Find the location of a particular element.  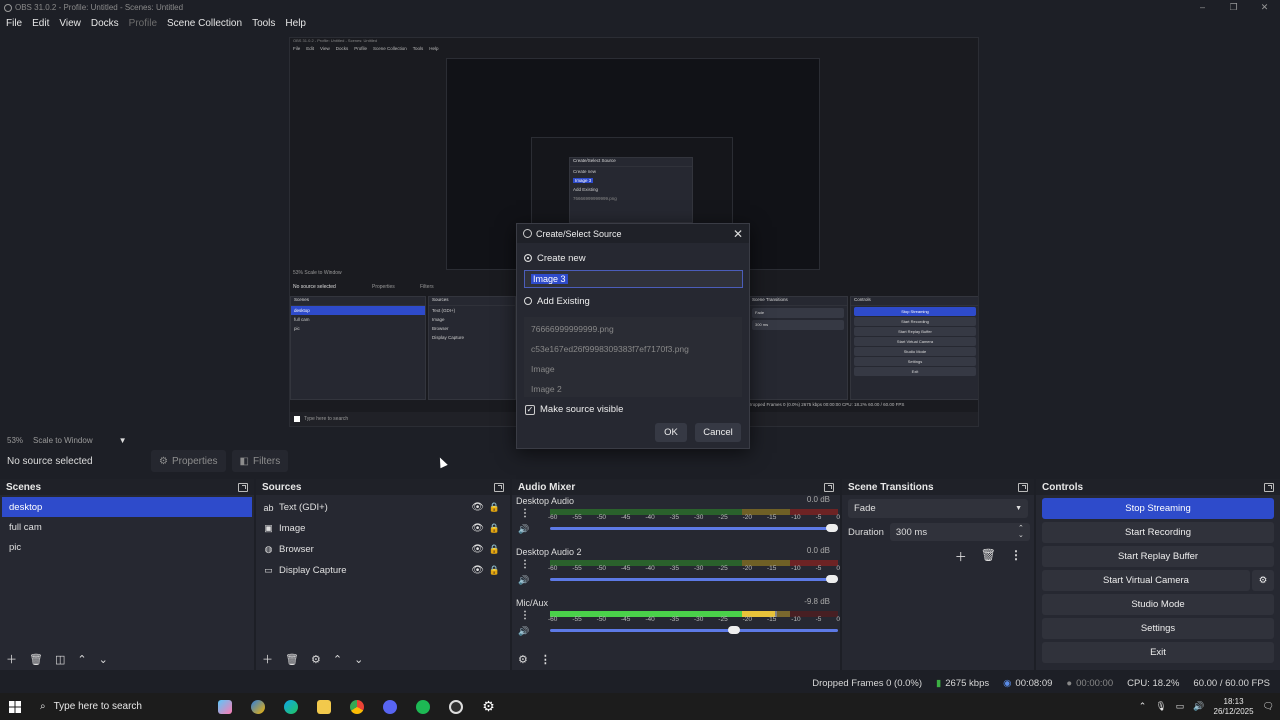

menu-profile: Profile is located at coordinates (143, 23).